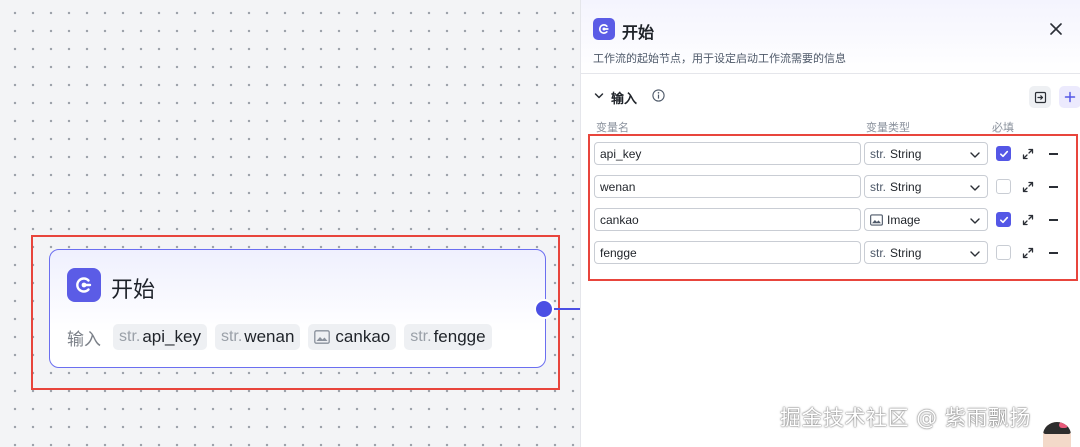 Image resolution: width=1080 pixels, height=447 pixels. Describe the element at coordinates (84, 339) in the screenshot. I see `node-inputs-label: 输入` at that location.